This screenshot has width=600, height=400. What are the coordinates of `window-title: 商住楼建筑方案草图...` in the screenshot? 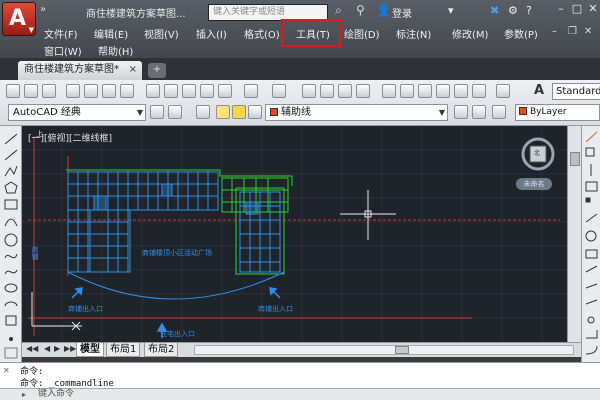 It's located at (136, 14).